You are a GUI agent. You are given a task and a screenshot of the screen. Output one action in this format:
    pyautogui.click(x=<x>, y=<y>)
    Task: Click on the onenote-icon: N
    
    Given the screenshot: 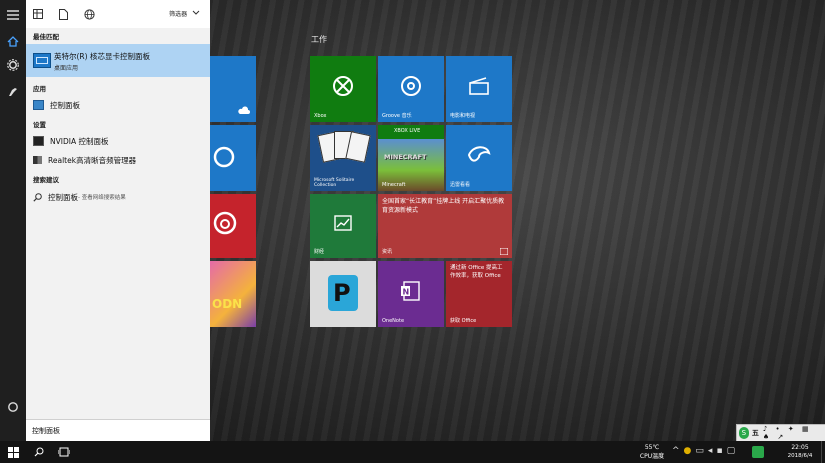 What is the action you would take?
    pyautogui.click(x=410, y=290)
    